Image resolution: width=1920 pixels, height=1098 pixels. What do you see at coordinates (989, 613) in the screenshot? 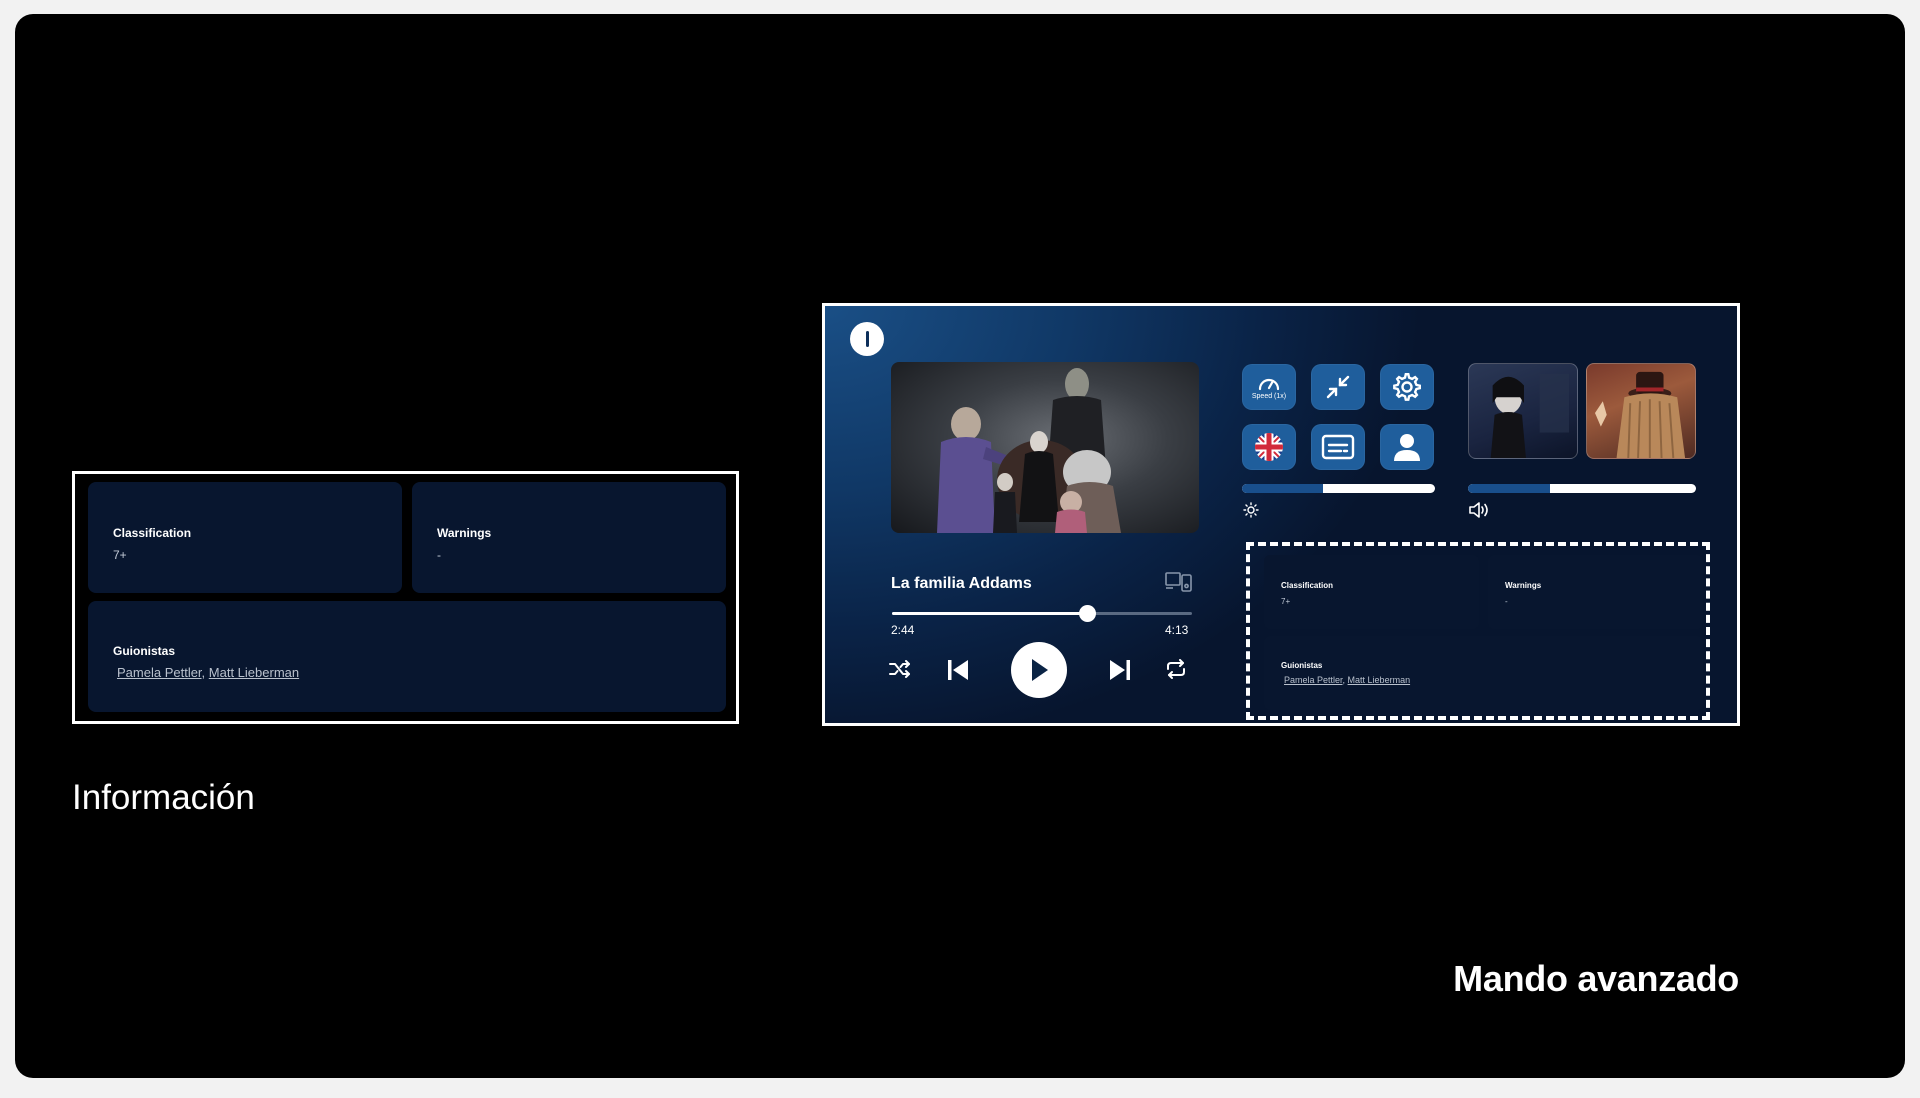
I see `progress-fill` at bounding box center [989, 613].